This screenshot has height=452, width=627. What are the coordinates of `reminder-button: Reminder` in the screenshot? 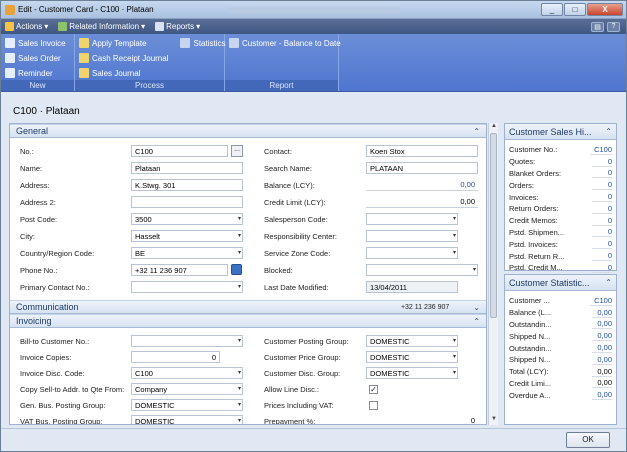 It's located at (35, 73).